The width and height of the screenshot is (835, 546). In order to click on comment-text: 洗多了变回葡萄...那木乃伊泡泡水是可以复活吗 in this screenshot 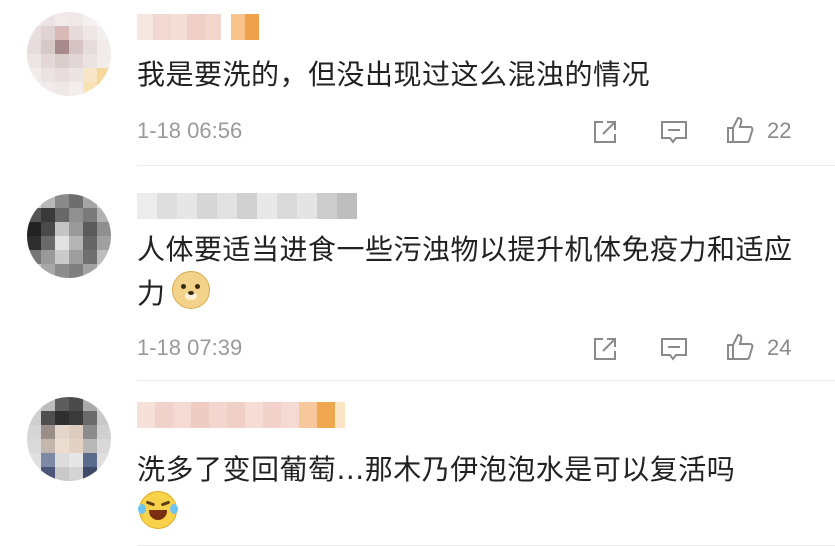, I will do `click(477, 493)`.